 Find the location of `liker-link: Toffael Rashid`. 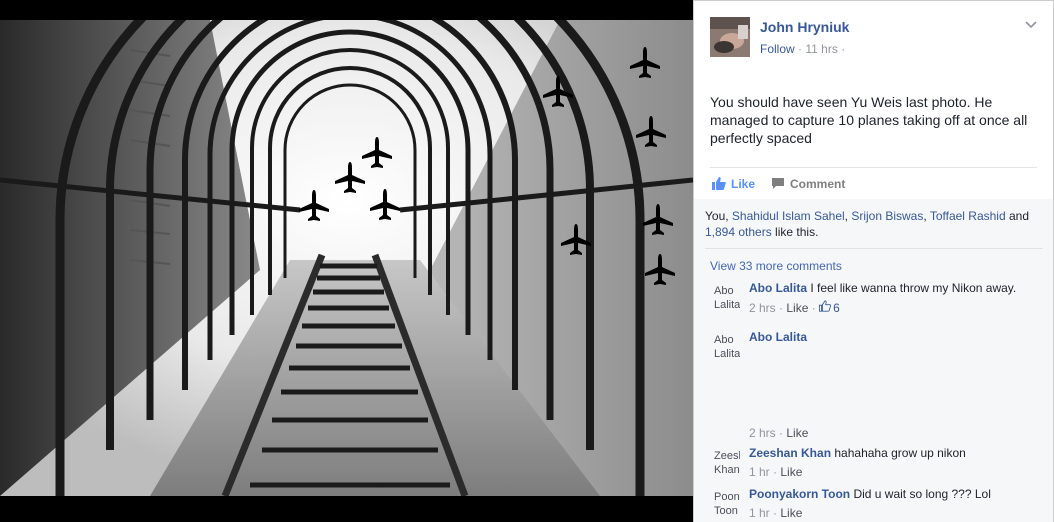

liker-link: Toffael Rashid is located at coordinates (968, 216).